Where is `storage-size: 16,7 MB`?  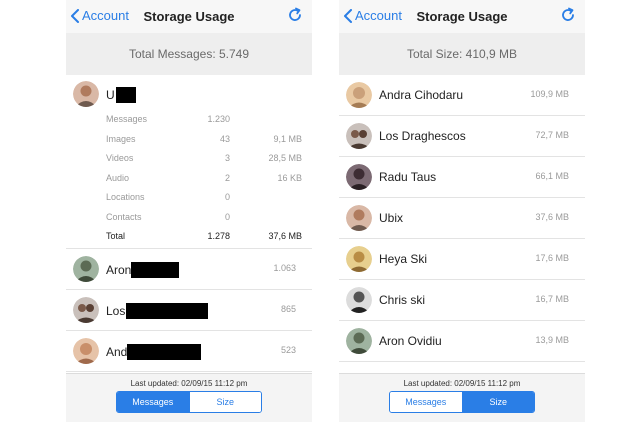 storage-size: 16,7 MB is located at coordinates (552, 299).